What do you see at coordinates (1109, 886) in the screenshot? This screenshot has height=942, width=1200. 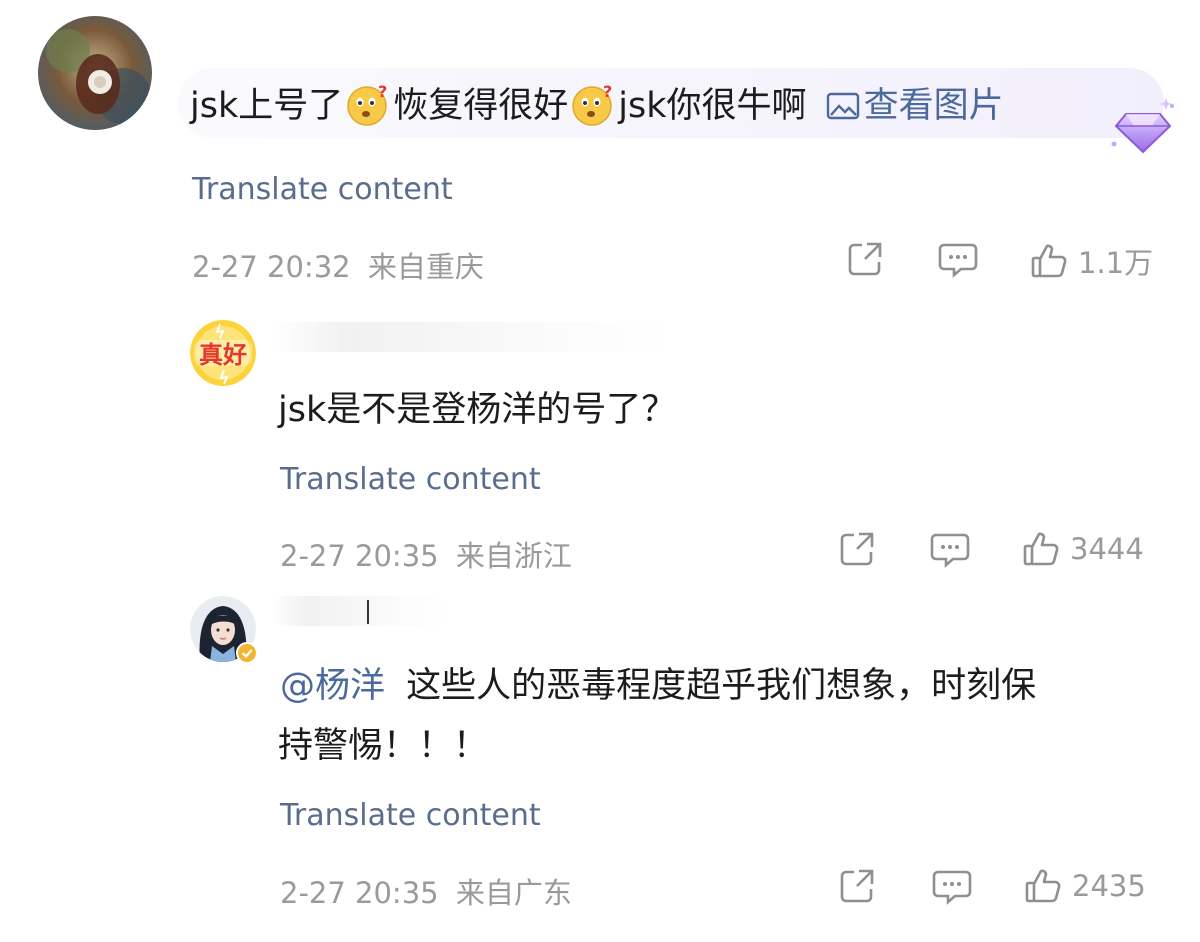 I see `like-count: 2435` at bounding box center [1109, 886].